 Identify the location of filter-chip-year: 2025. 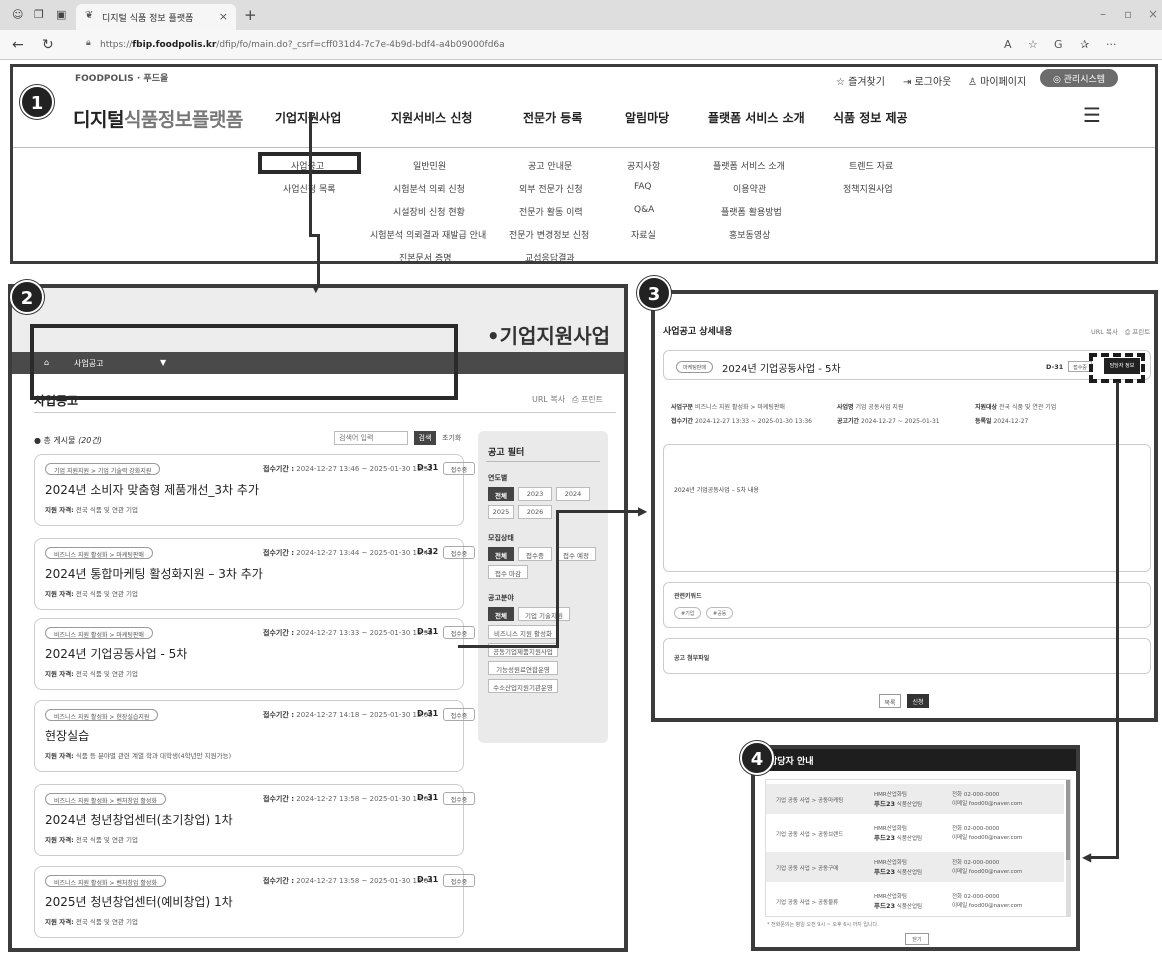
(501, 512).